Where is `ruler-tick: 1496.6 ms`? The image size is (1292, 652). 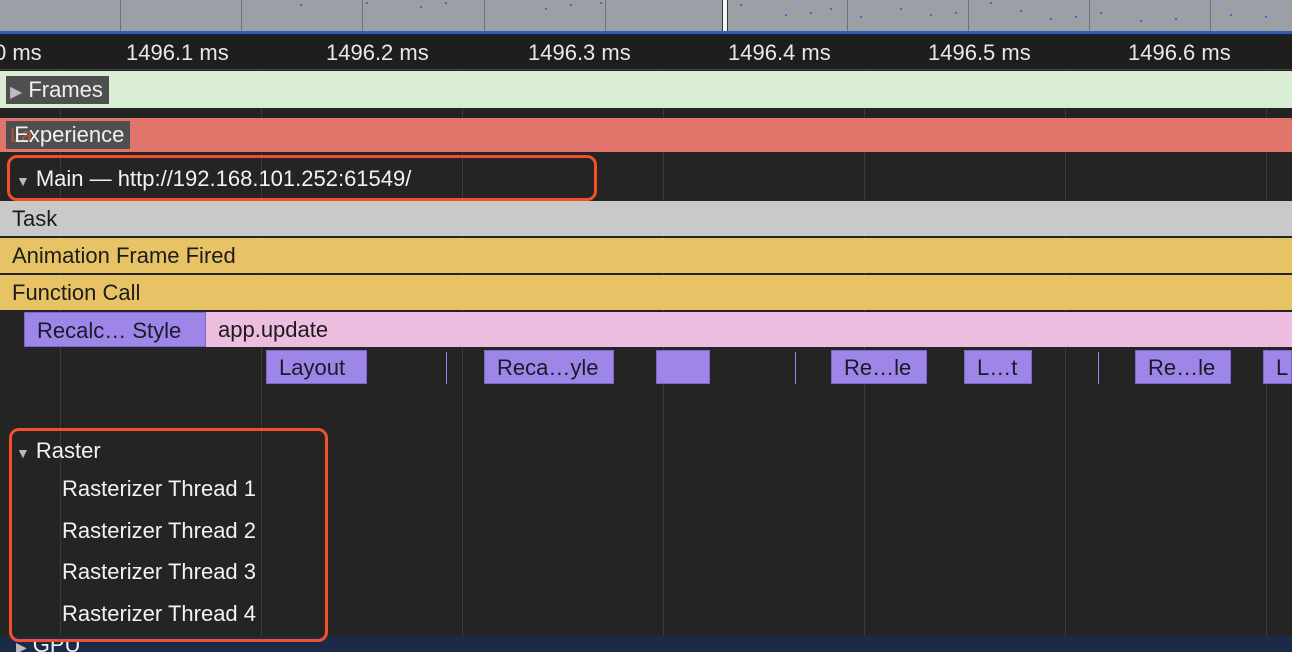
ruler-tick: 1496.6 ms is located at coordinates (1179, 52).